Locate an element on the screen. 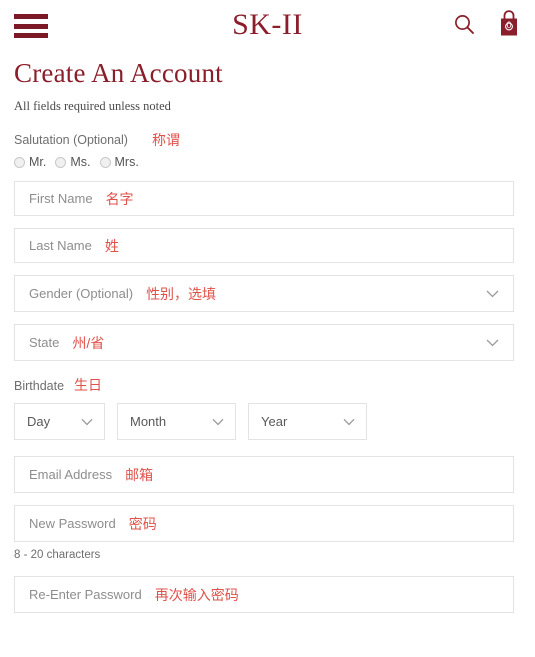  site-header: SK-II 0 is located at coordinates (267, 26).